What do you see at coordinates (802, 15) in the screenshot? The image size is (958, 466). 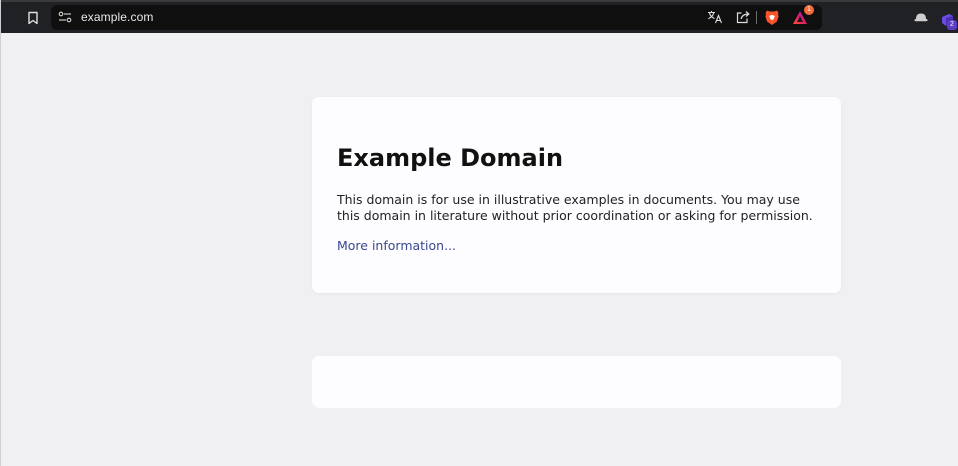 I see `brave-rewards-button: 1` at bounding box center [802, 15].